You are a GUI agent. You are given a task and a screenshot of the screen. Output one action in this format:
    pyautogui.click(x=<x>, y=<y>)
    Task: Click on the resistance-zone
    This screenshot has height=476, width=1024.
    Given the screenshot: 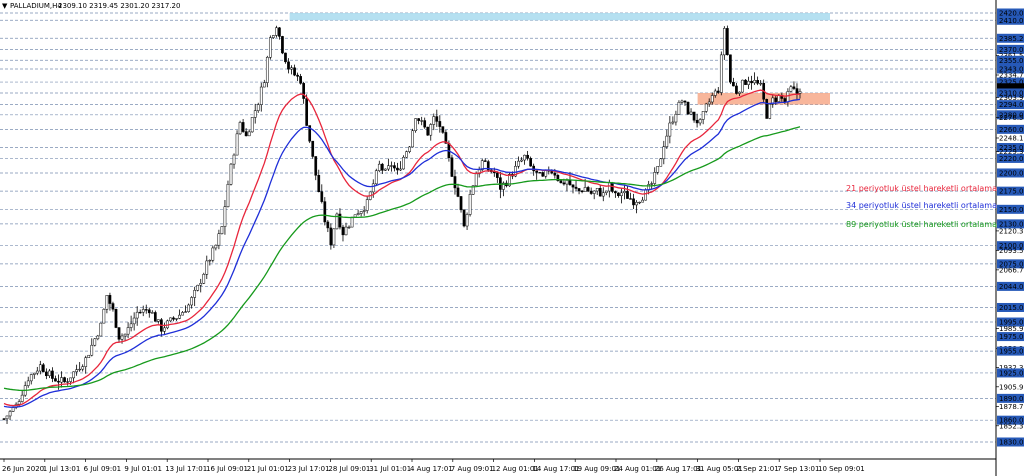 What is the action you would take?
    pyautogui.click(x=560, y=17)
    